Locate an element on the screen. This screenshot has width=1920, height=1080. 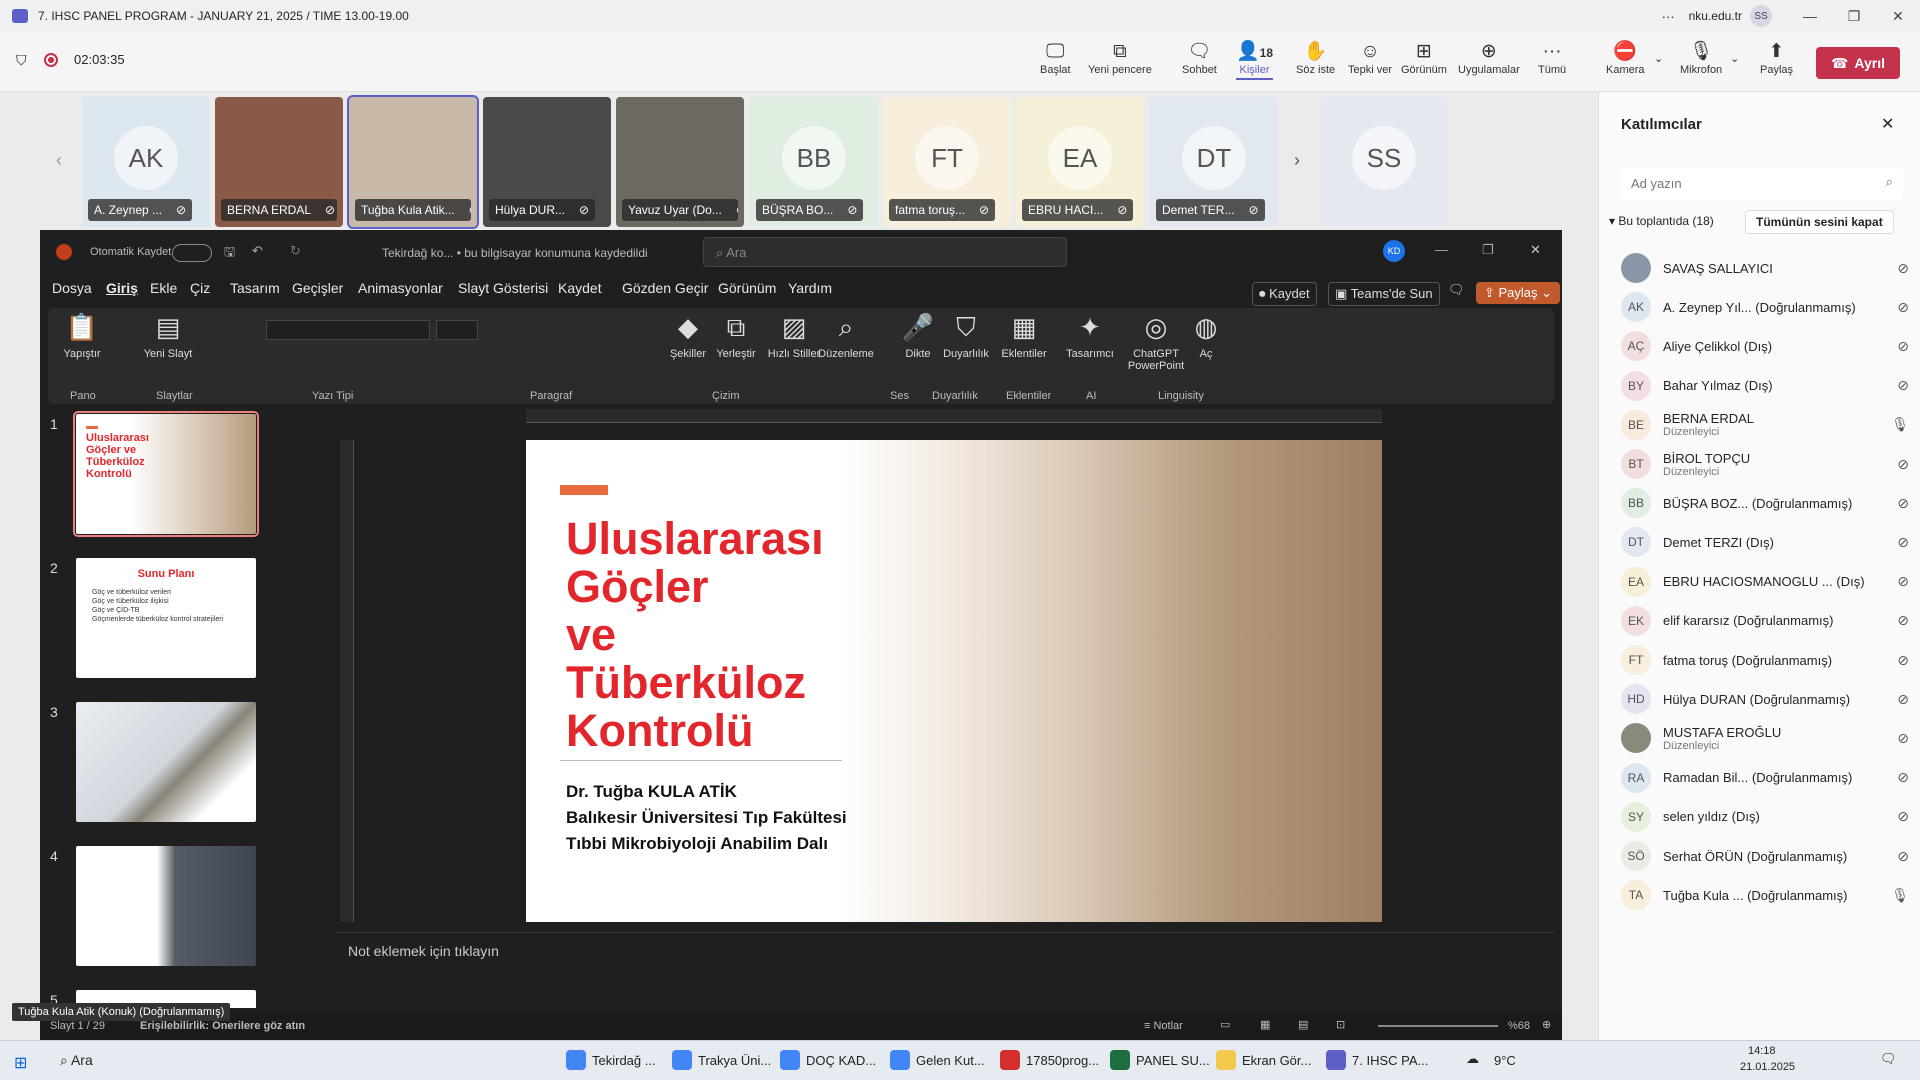
search-icon: ⌕ is located at coordinates (1889, 182).